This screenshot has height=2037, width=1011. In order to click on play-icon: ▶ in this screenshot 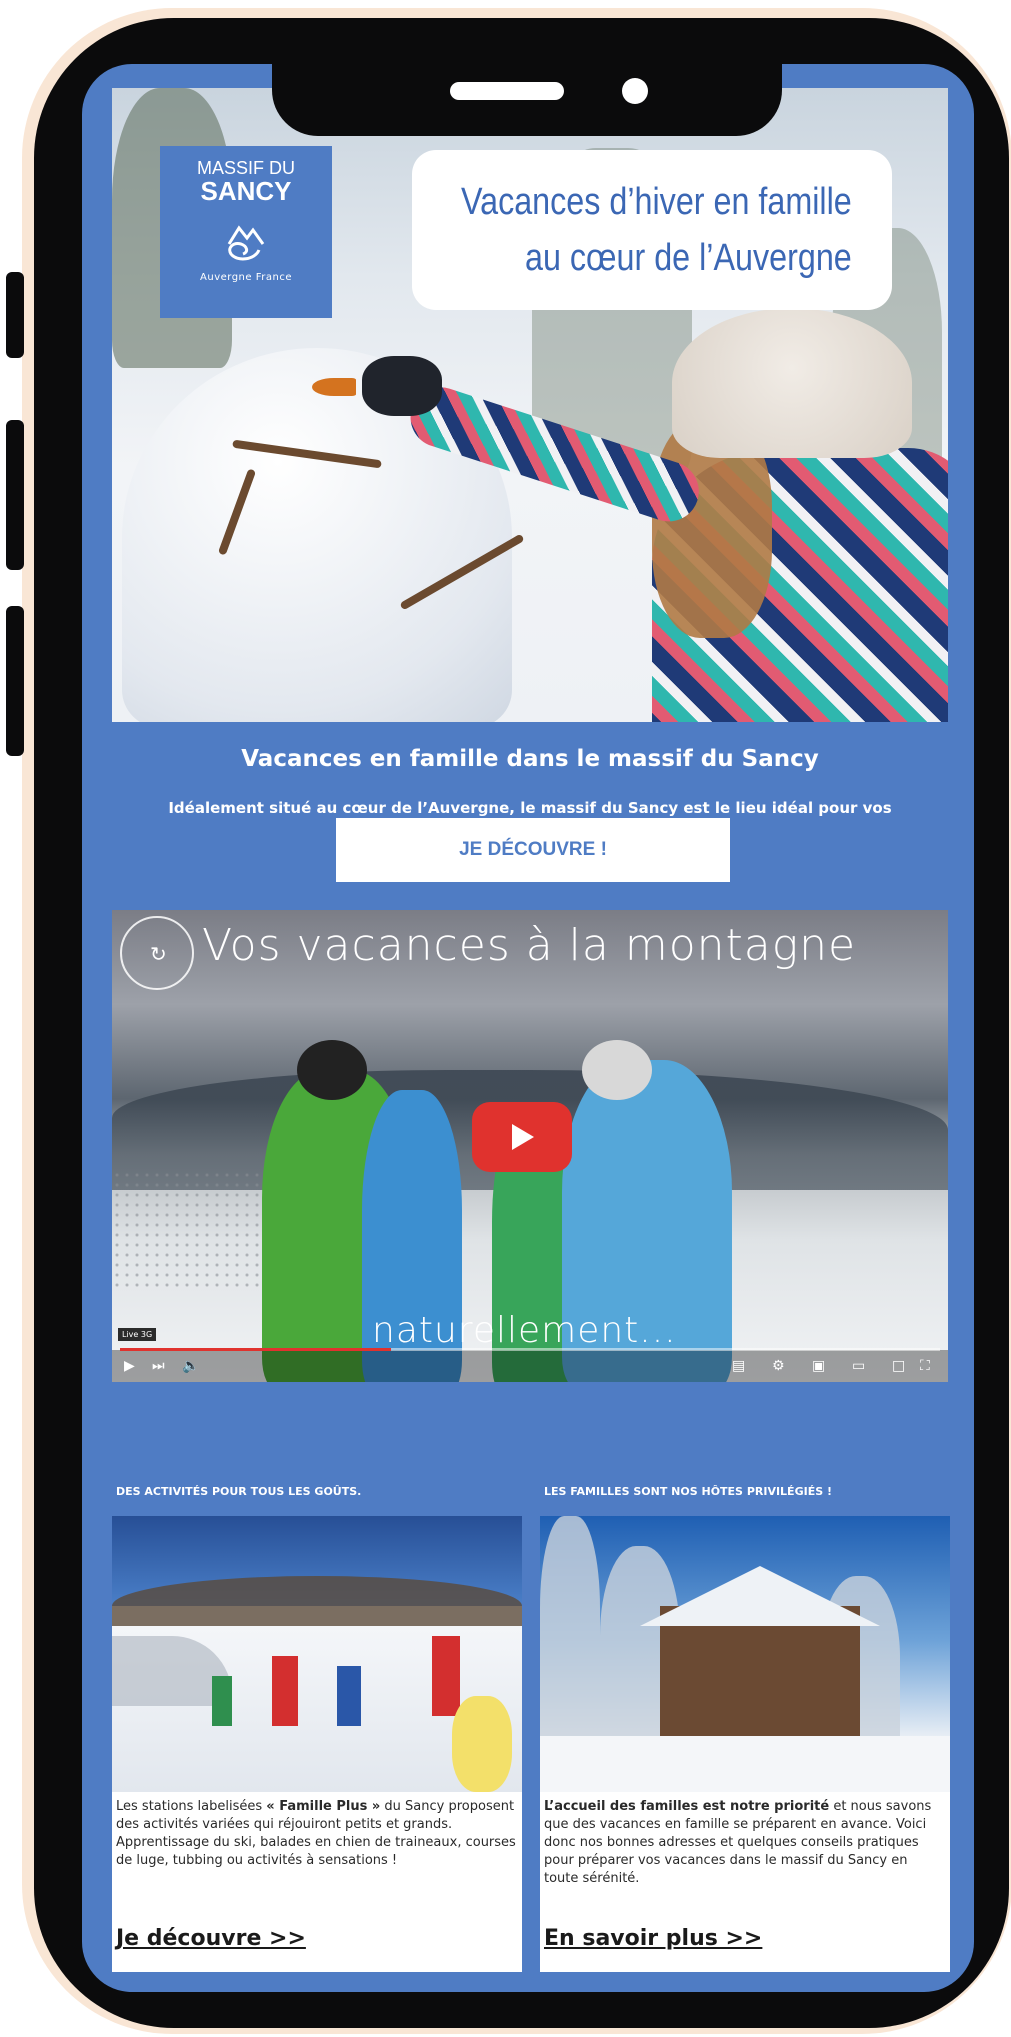, I will do `click(129, 1366)`.